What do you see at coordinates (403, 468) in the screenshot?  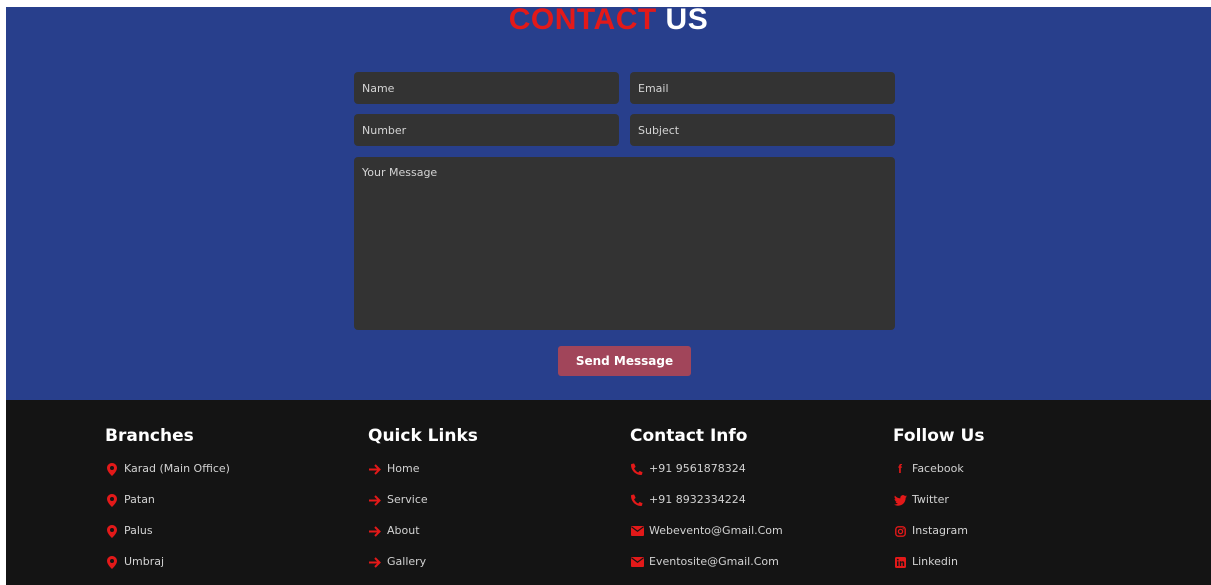 I see `quick-link-label: Home` at bounding box center [403, 468].